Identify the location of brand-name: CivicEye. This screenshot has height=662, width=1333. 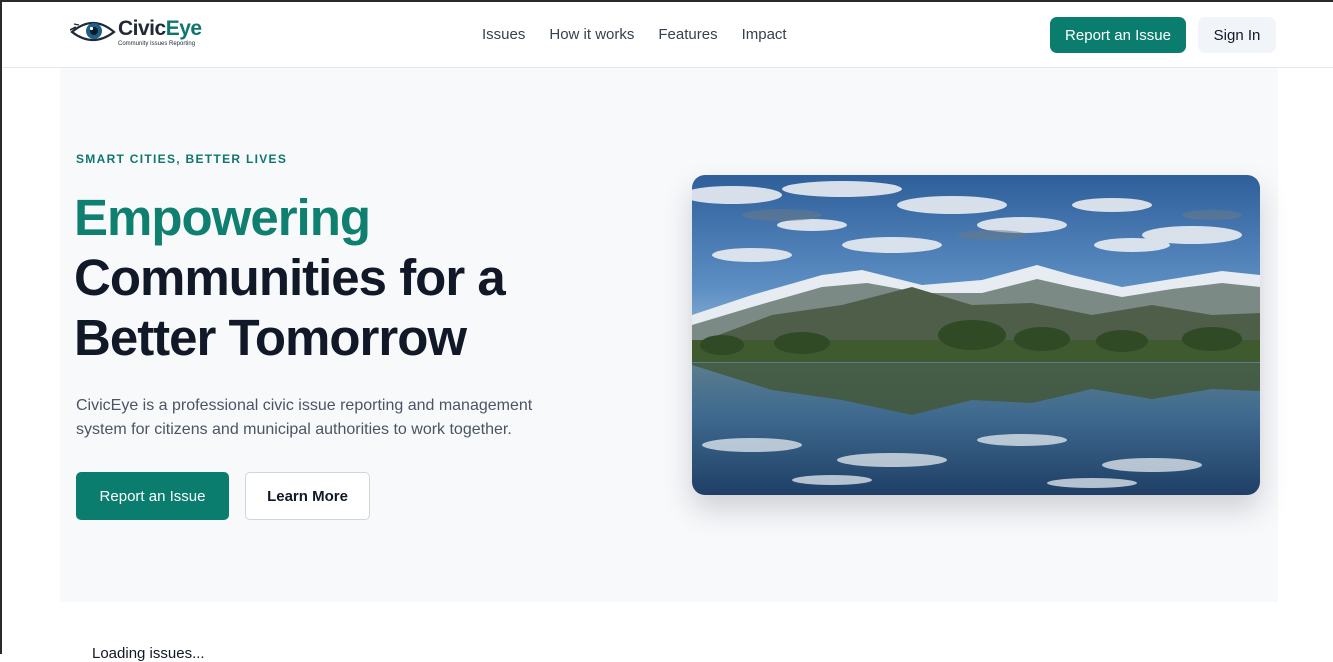
(160, 29).